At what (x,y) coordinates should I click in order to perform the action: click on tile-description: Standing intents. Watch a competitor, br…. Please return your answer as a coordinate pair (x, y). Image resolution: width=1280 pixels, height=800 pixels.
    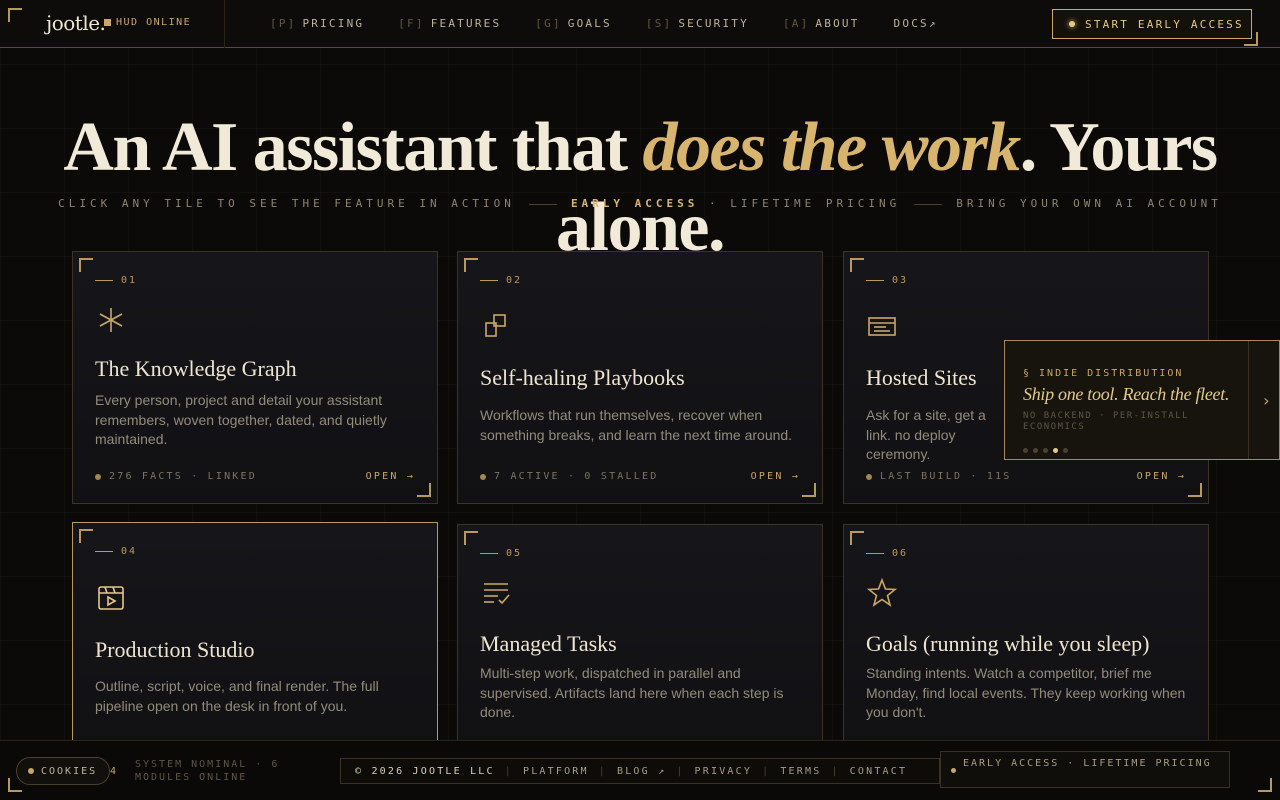
    Looking at the image, I should click on (1026, 692).